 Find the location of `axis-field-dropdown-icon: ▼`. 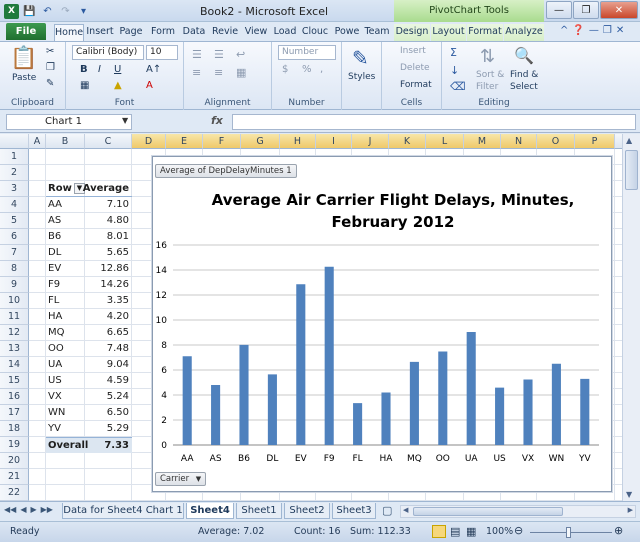

axis-field-dropdown-icon: ▼ is located at coordinates (198, 479).